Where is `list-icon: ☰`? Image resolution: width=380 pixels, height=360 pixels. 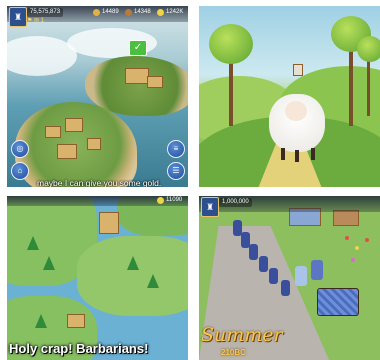 list-icon: ☰ is located at coordinates (176, 171).